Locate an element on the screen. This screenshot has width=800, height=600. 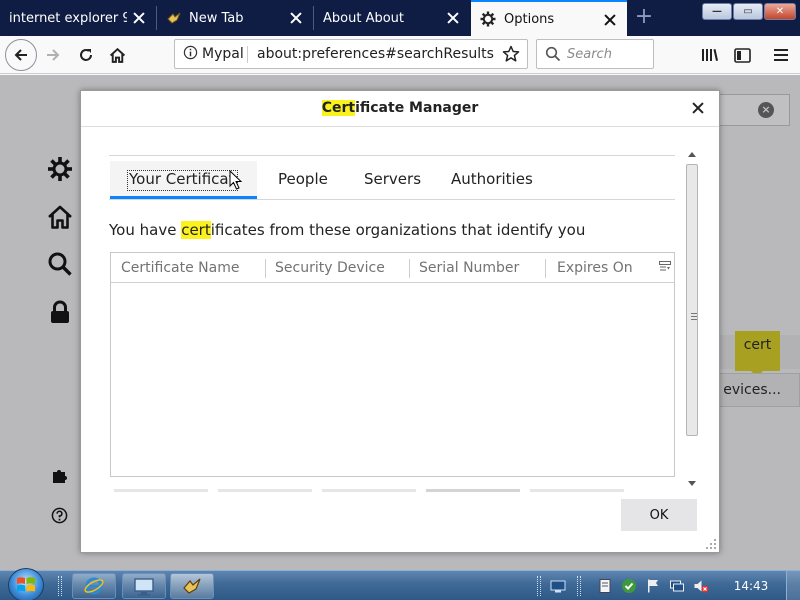
tab-servers: Servers is located at coordinates (392, 180).